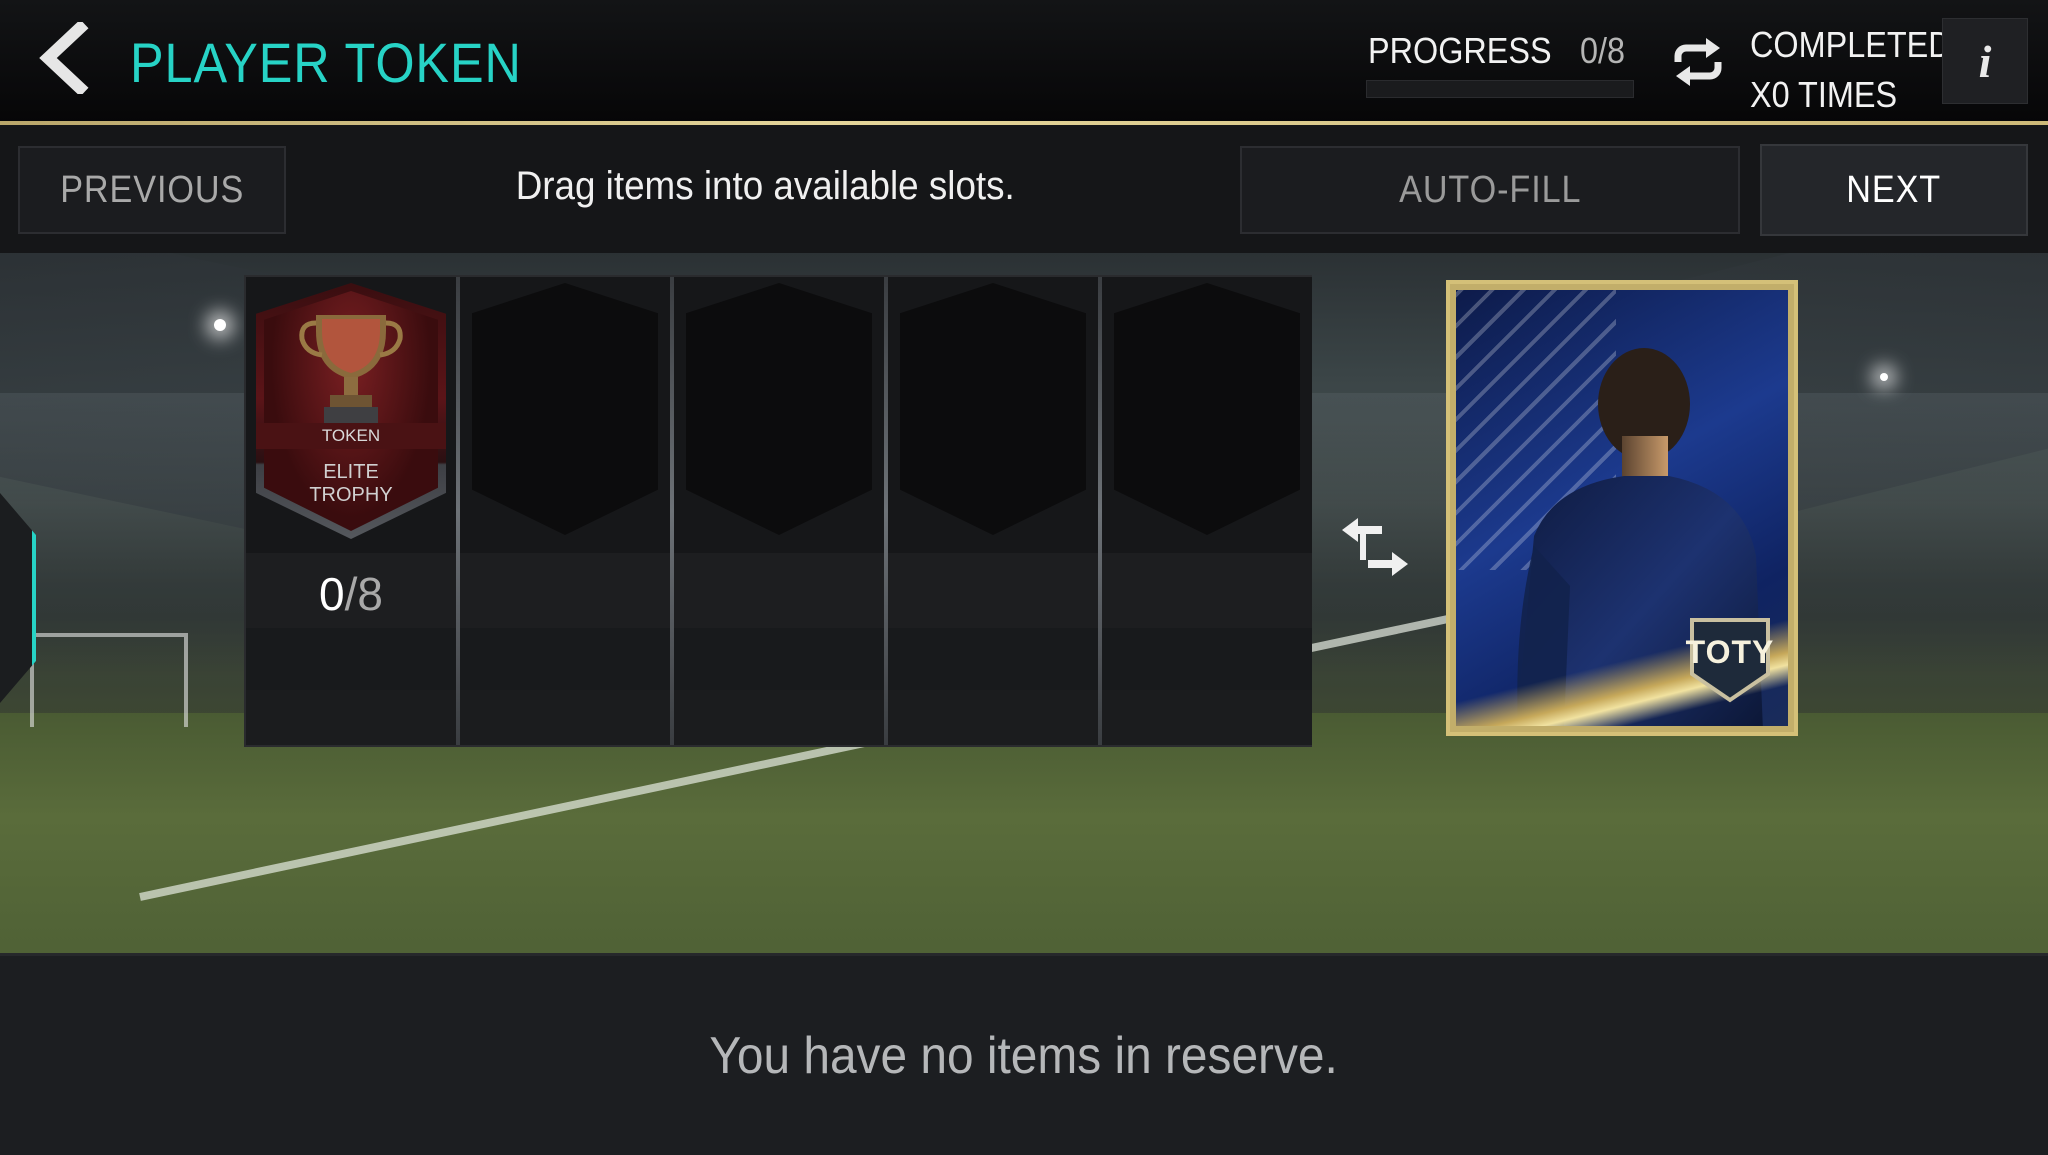 The width and height of the screenshot is (2048, 1155). Describe the element at coordinates (1698, 62) in the screenshot. I see `repeat-icon` at that location.